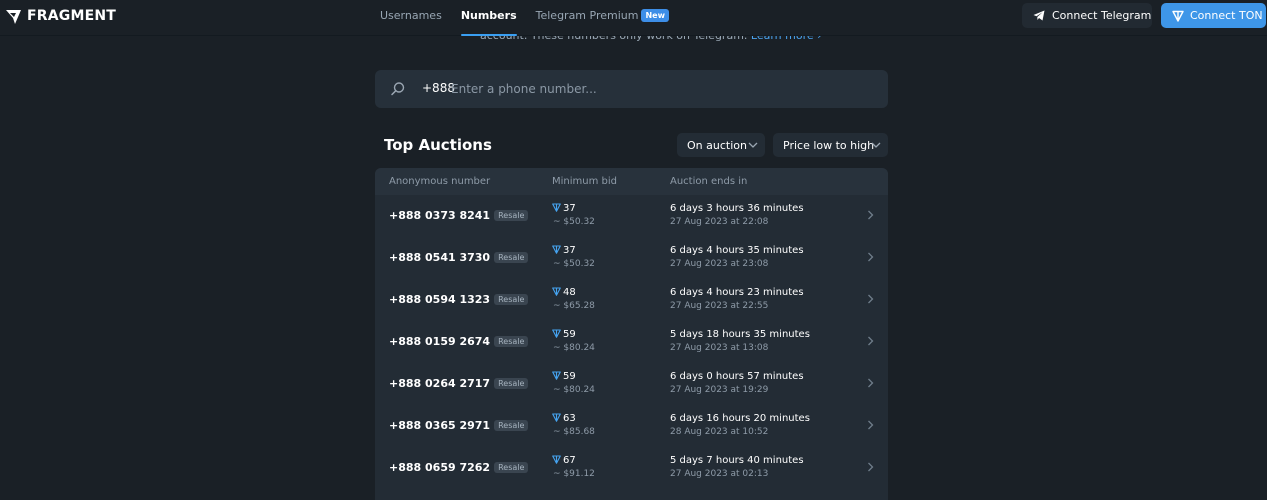 The height and width of the screenshot is (500, 1267). I want to click on bid-amount: 63, so click(569, 418).